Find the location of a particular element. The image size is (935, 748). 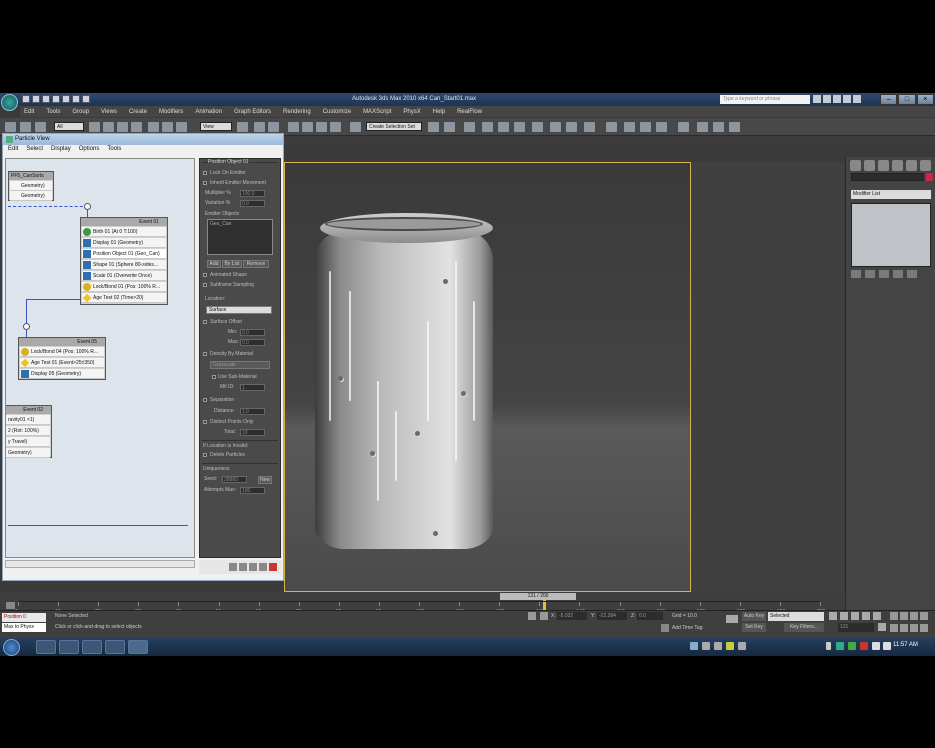

search-input: Type a keyword or phrase is located at coordinates (765, 99).